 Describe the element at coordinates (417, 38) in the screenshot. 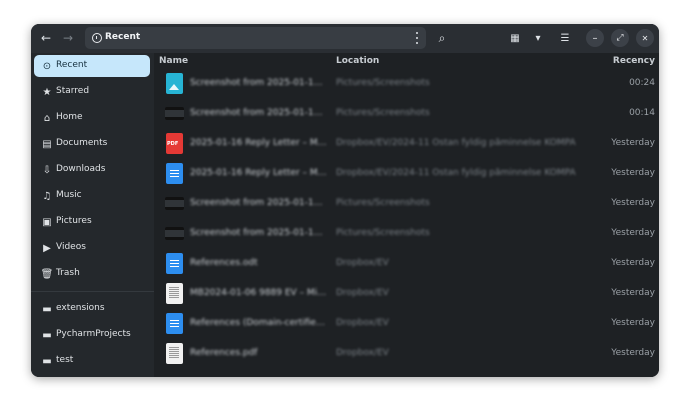

I see `location-menu-icon` at that location.